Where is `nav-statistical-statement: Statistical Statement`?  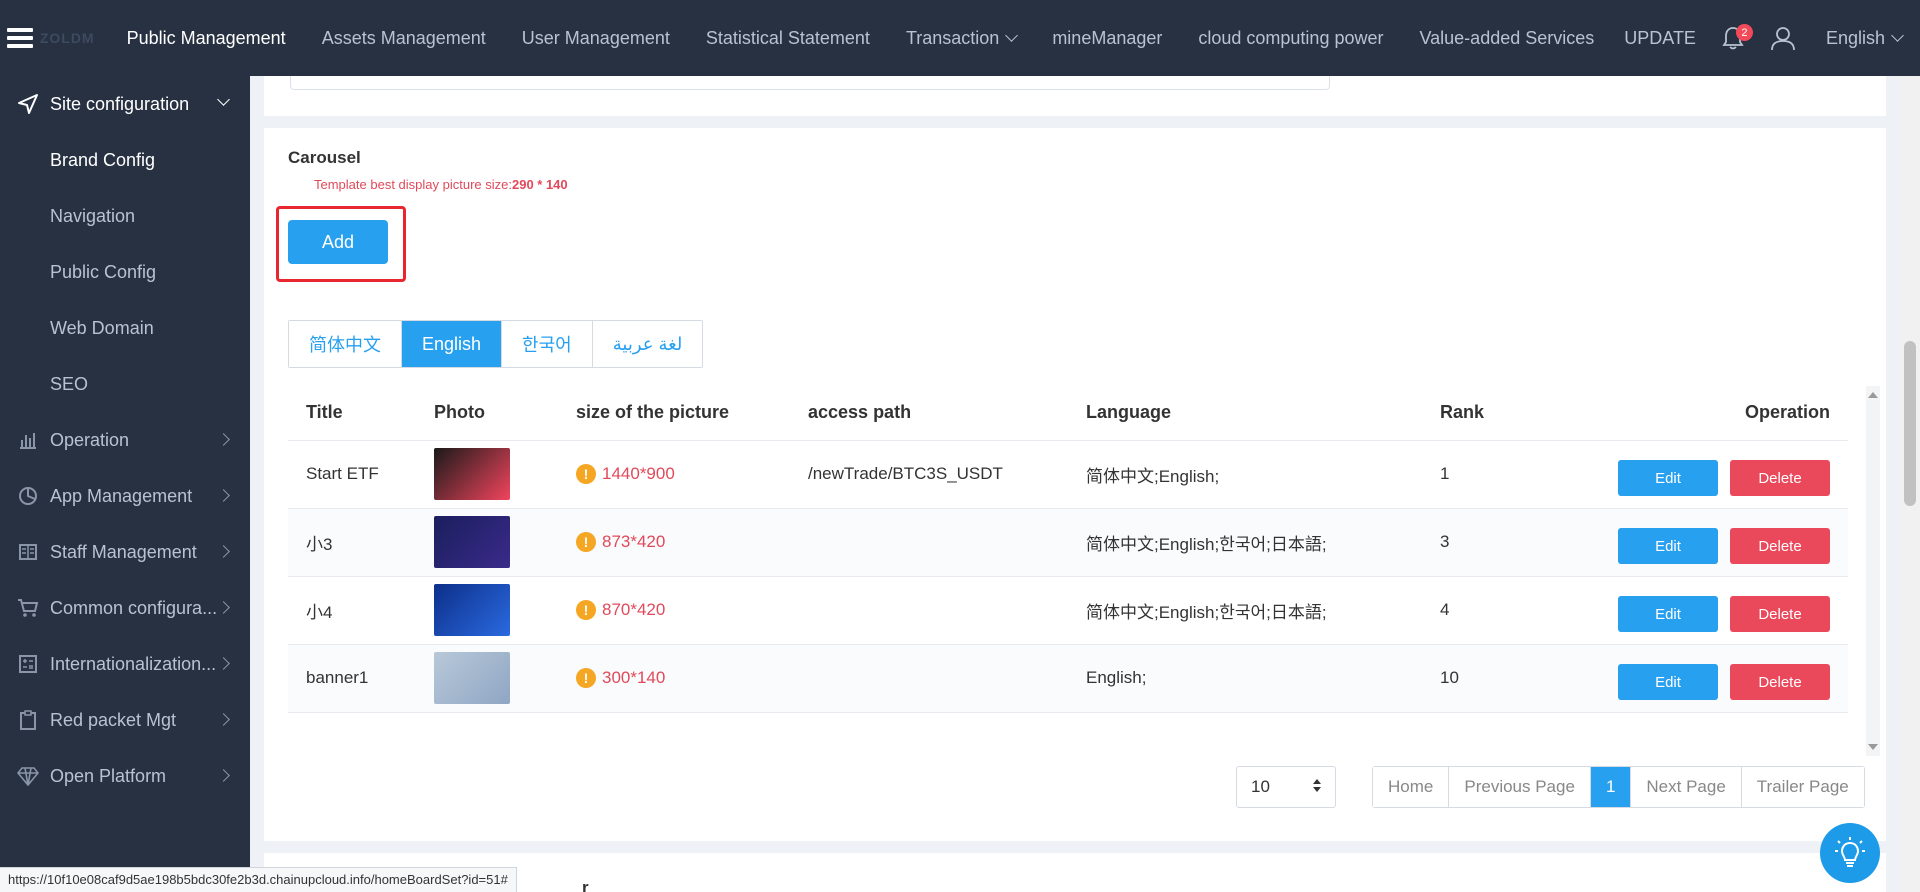 nav-statistical-statement: Statistical Statement is located at coordinates (788, 38).